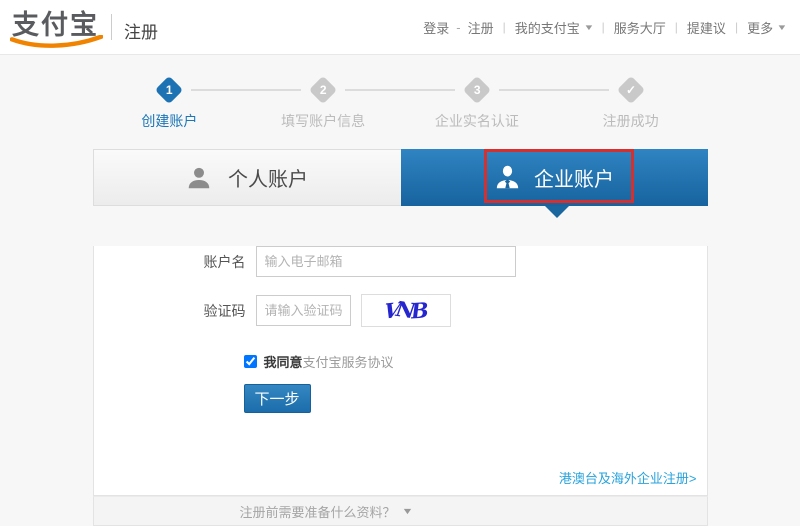  I want to click on step-verify-identity: 3 企业实名认证, so click(449, 103).